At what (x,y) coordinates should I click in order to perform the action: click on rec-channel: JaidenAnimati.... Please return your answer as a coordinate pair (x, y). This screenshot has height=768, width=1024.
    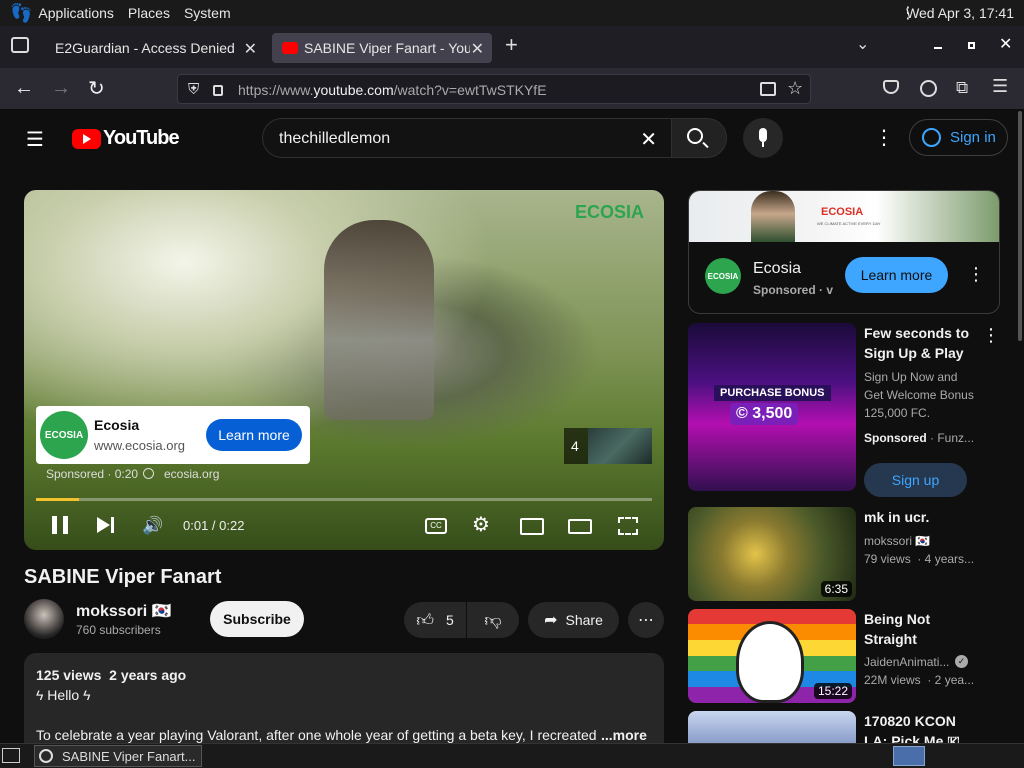
    Looking at the image, I should click on (906, 662).